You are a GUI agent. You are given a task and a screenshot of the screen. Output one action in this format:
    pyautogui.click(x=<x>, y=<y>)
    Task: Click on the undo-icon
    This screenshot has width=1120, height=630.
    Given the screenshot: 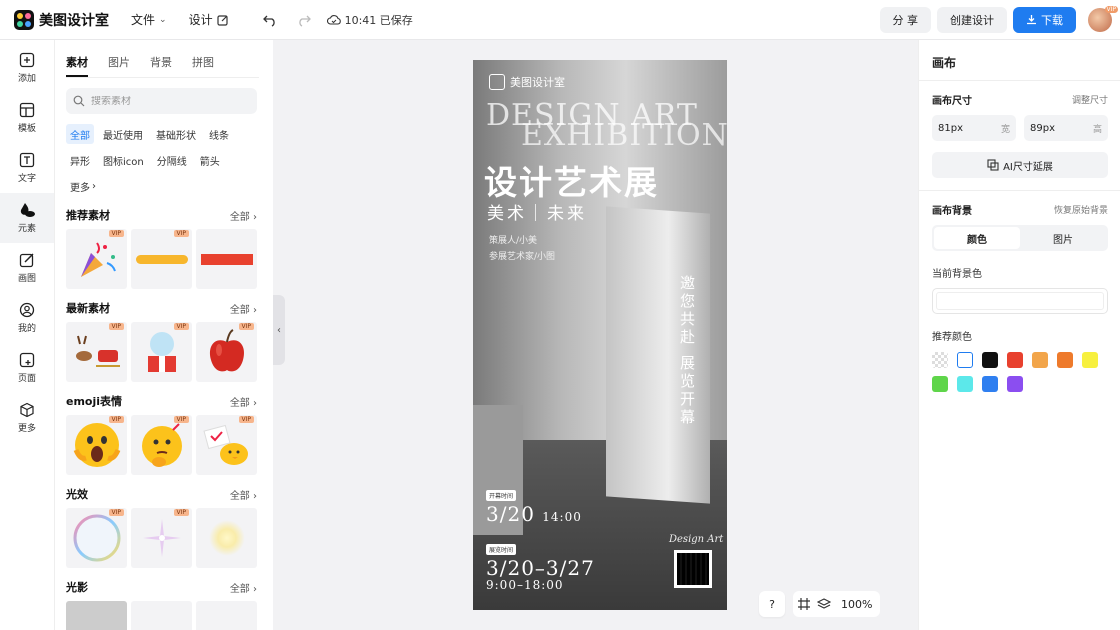 What is the action you would take?
    pyautogui.click(x=269, y=20)
    